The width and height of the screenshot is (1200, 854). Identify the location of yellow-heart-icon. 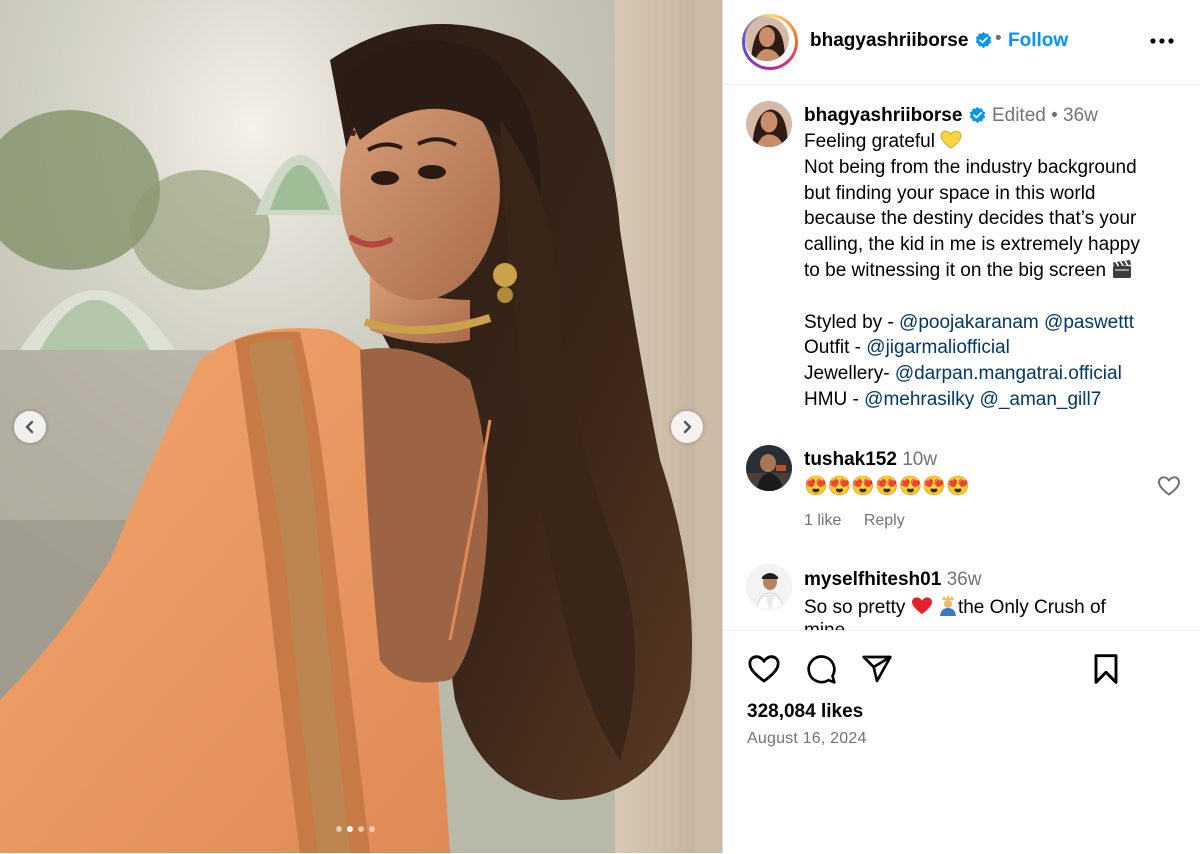
(951, 139).